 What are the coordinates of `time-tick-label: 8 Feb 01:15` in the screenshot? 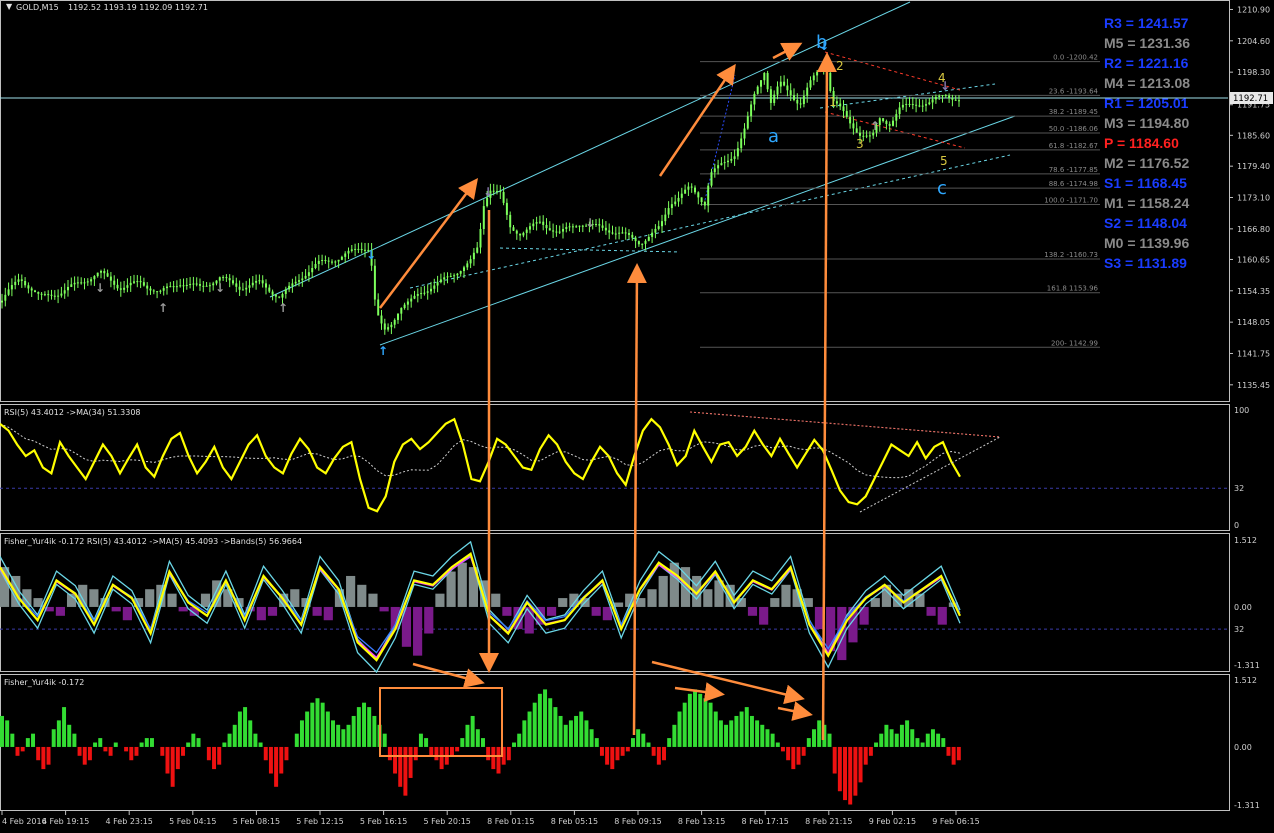 It's located at (510, 821).